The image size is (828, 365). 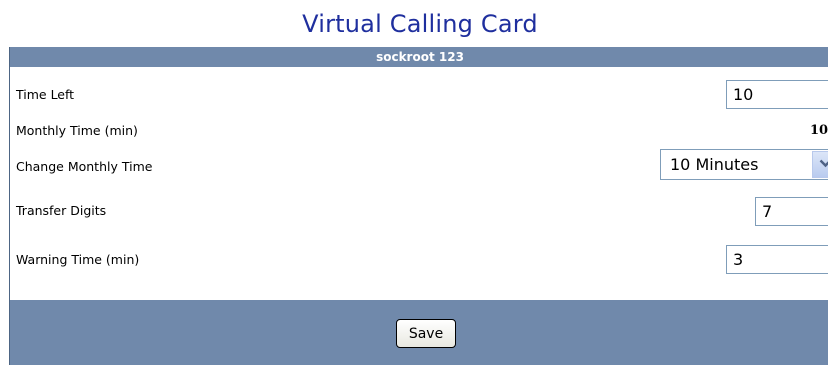 What do you see at coordinates (714, 164) in the screenshot?
I see `change-monthly-time-selected: 10 Minutes` at bounding box center [714, 164].